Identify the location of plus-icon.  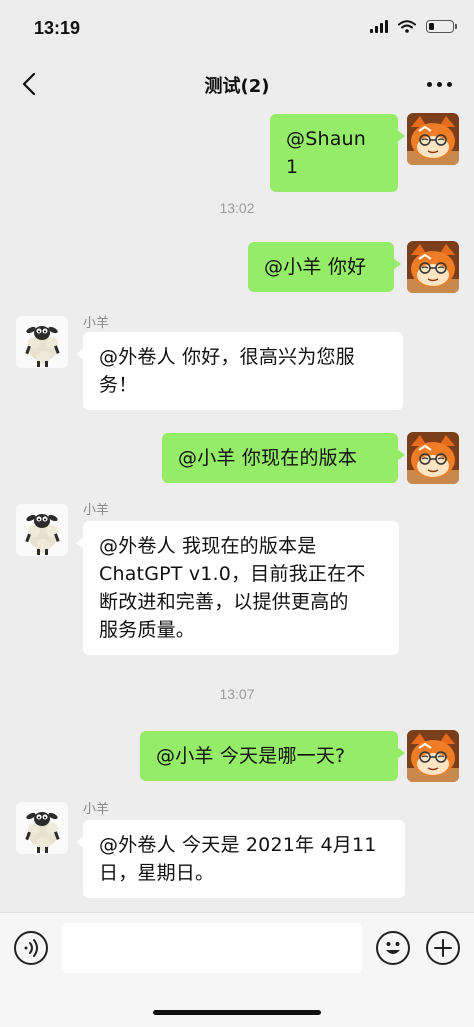
(443, 948).